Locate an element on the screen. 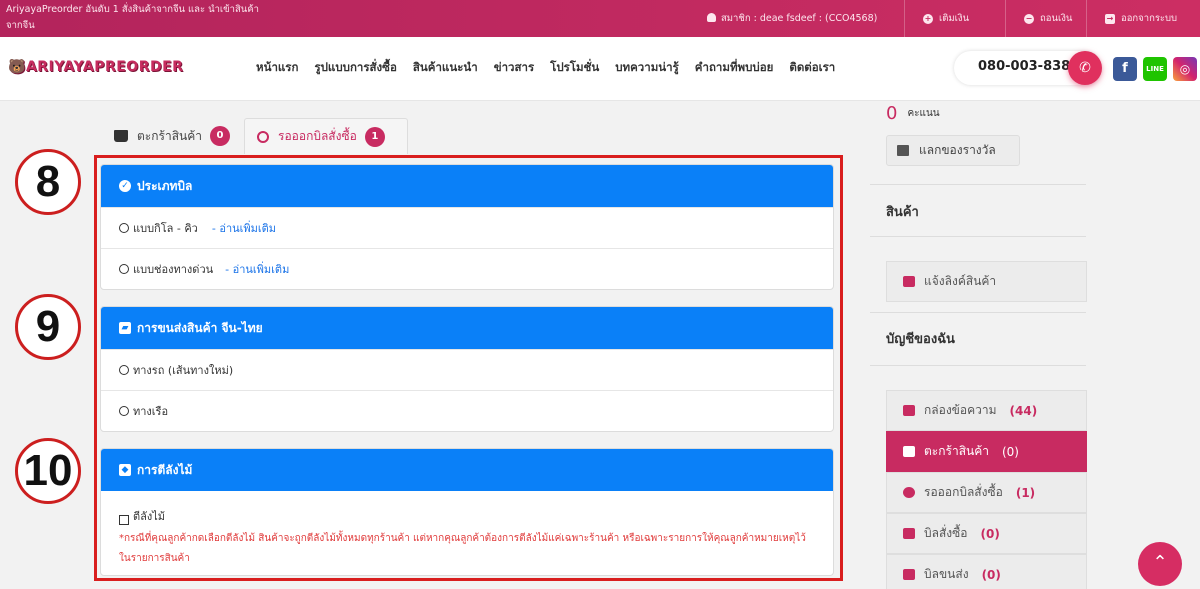 This screenshot has height=589, width=1200. site-logo: 🐻ARIYAYAPREORDER is located at coordinates (95, 67).